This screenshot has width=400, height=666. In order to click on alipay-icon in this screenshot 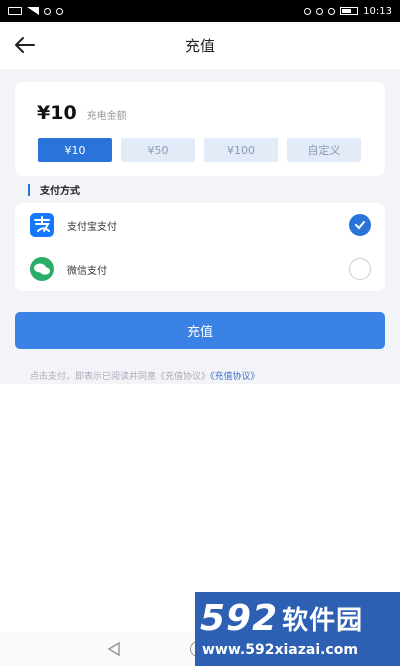, I will do `click(42, 225)`.